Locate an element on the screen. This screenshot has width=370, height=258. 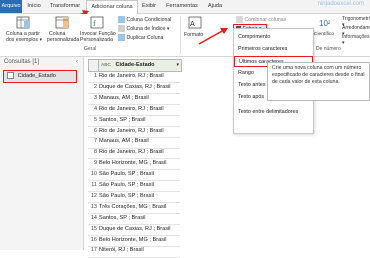
query-item-cidade-estado: Cidade_Estado is located at coordinates (40, 76).